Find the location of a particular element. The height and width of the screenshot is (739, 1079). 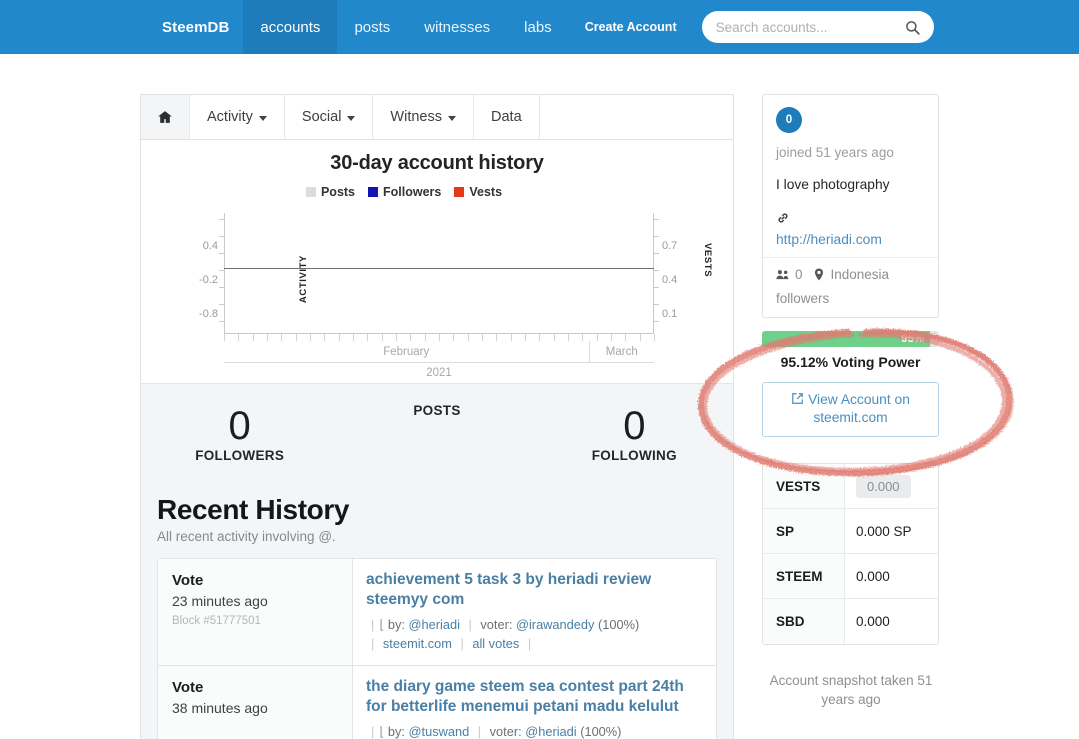

x-month-march: March is located at coordinates (621, 352).